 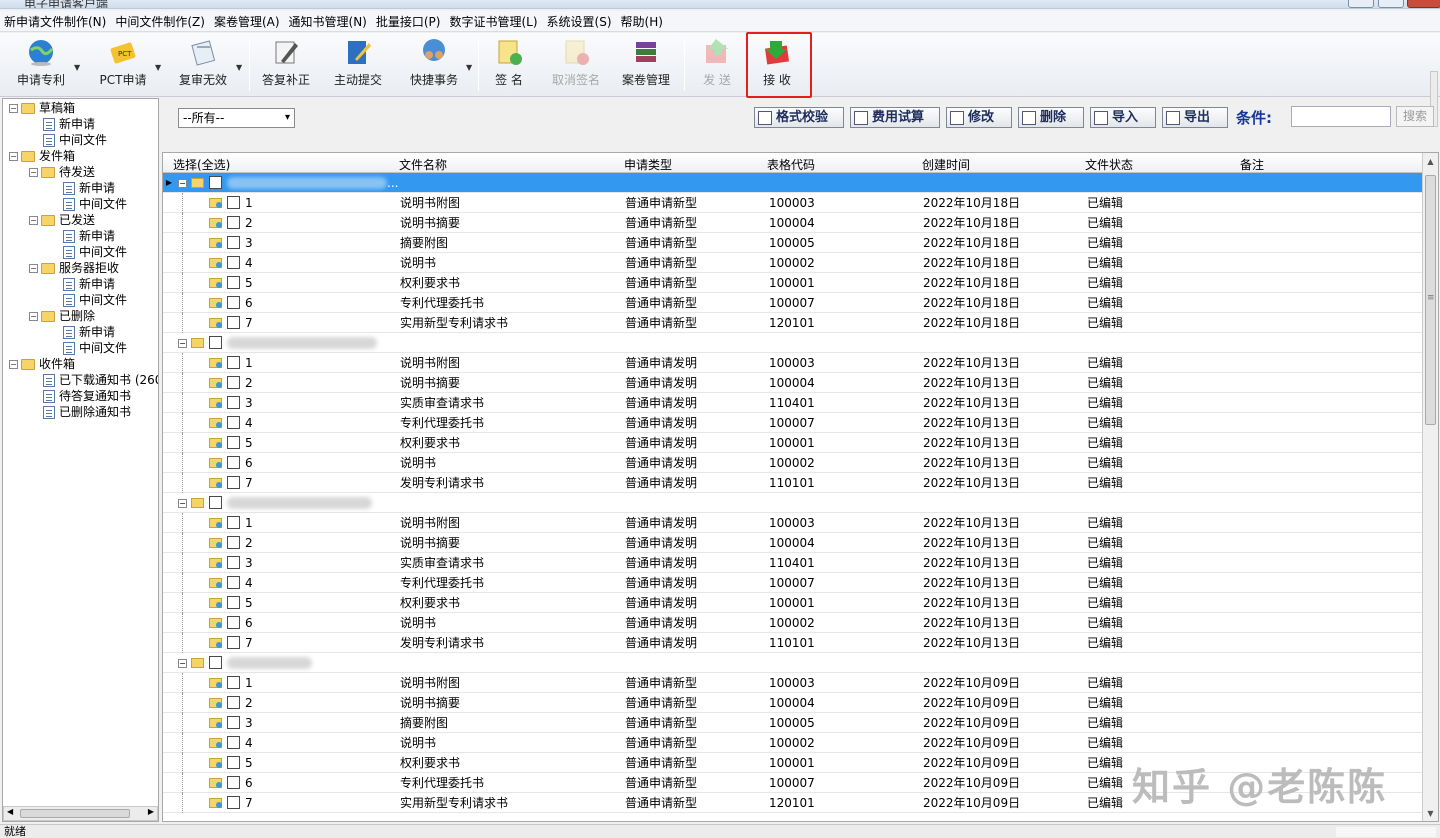 I want to click on col-code: 表格代码, so click(x=791, y=164).